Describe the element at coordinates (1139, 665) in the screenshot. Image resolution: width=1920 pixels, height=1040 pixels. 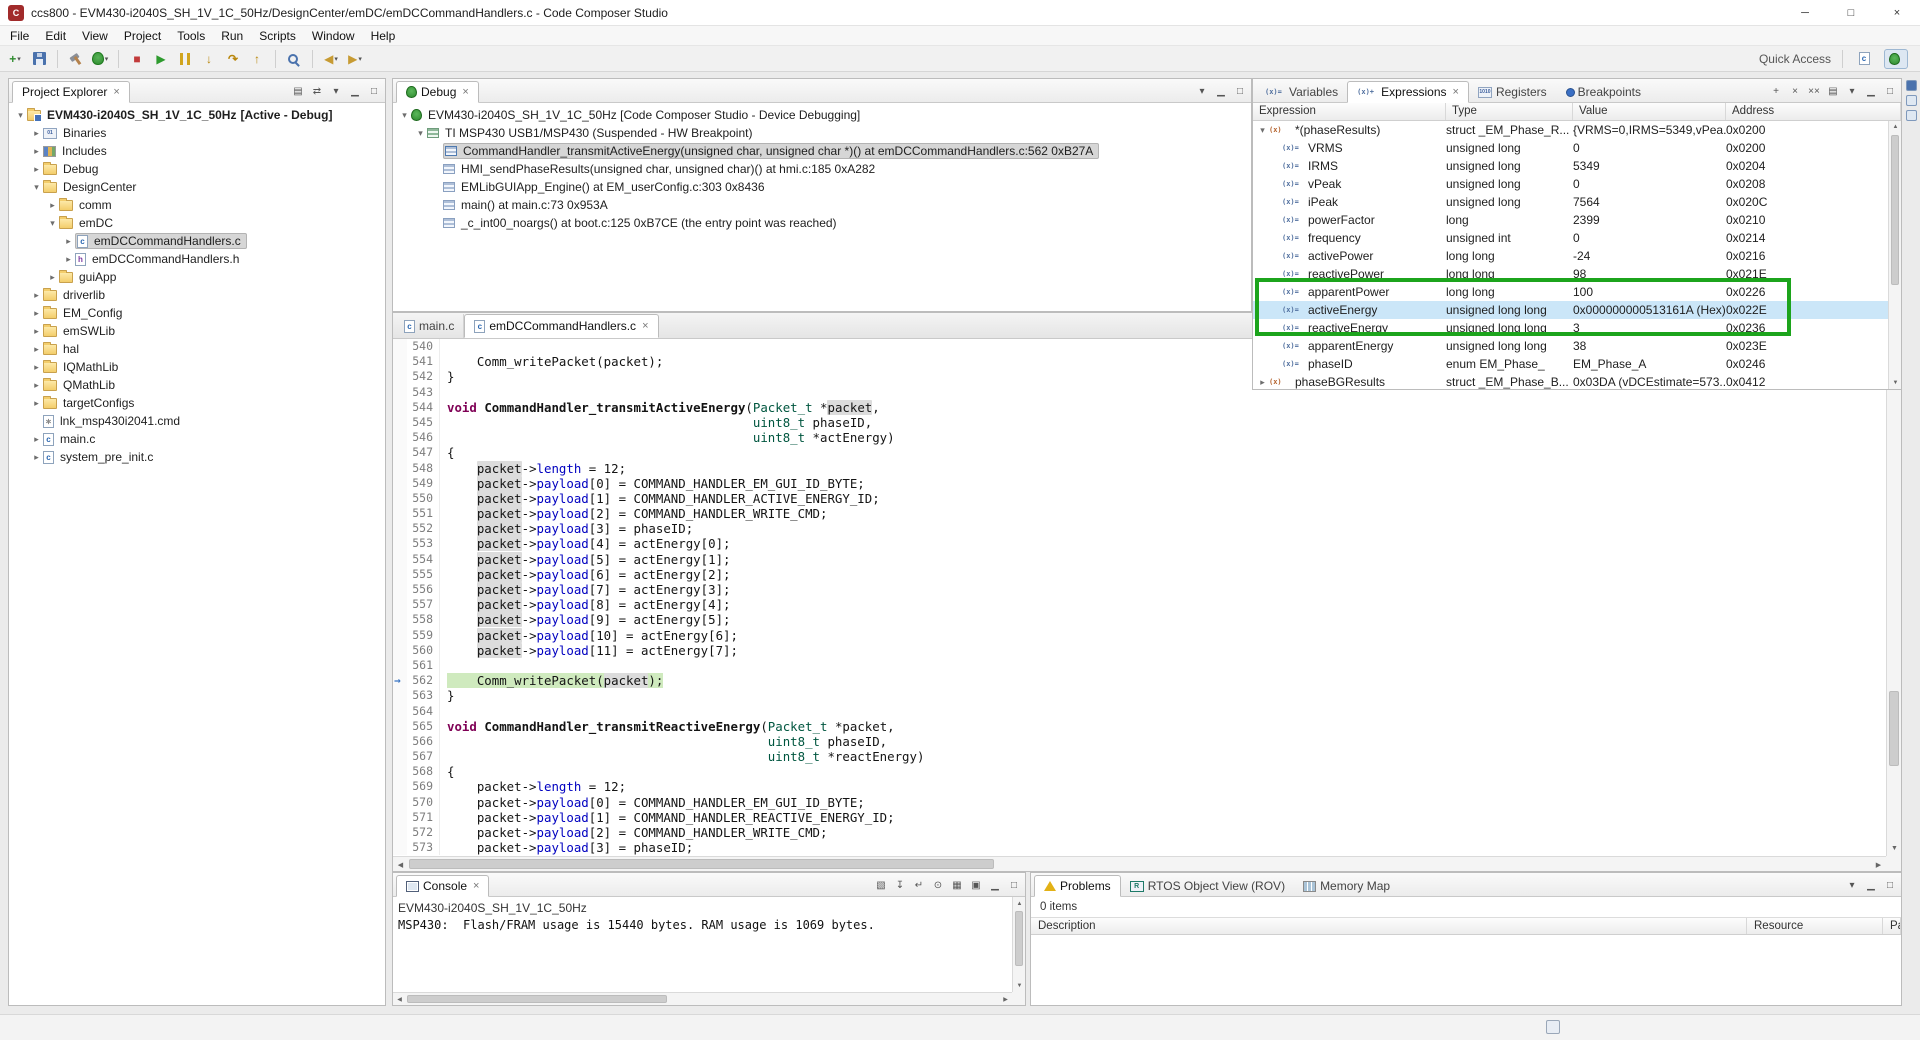
I see `code-line: 561` at that location.